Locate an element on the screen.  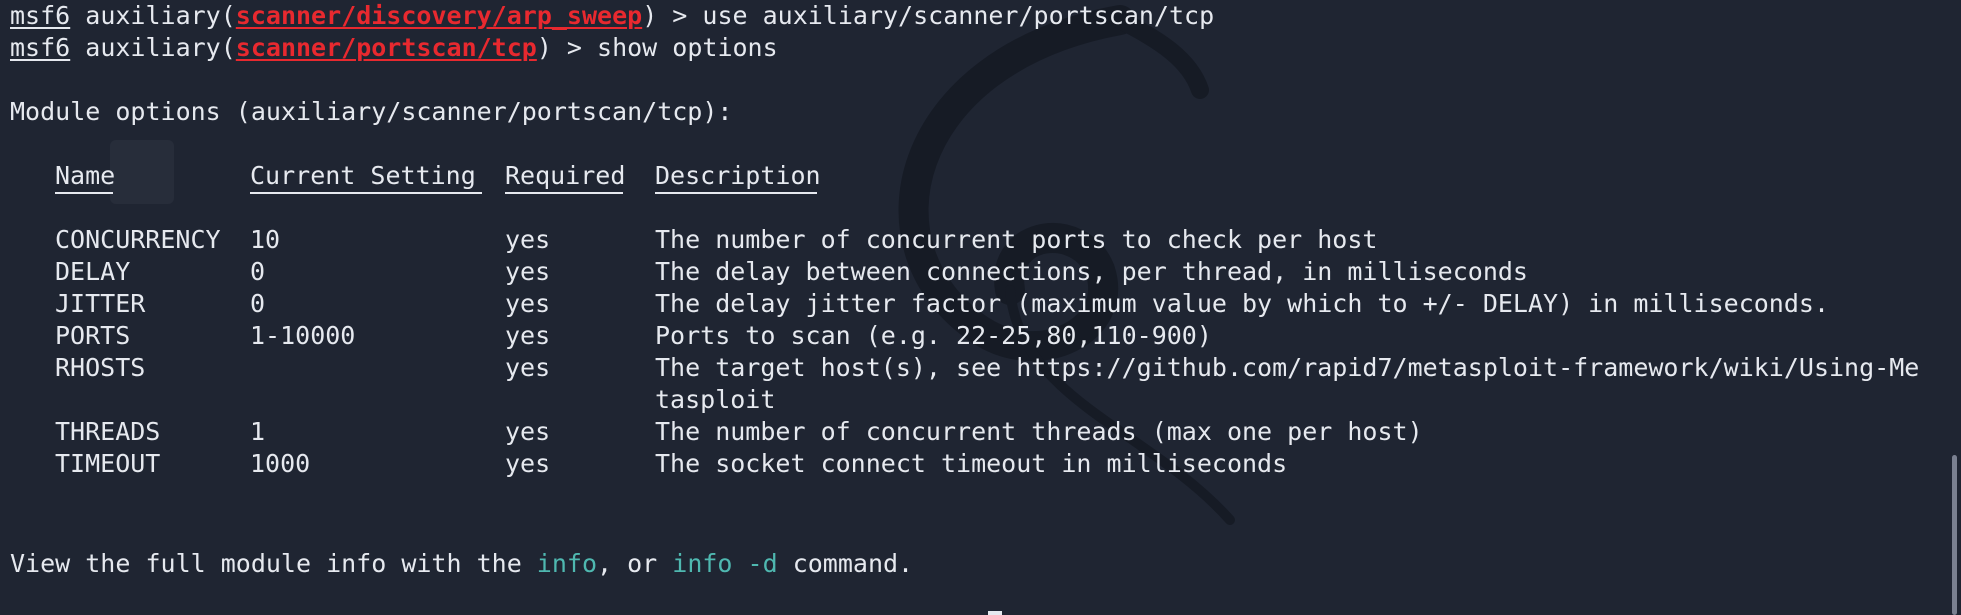
option-description-continued: tasploit is located at coordinates (715, 399).